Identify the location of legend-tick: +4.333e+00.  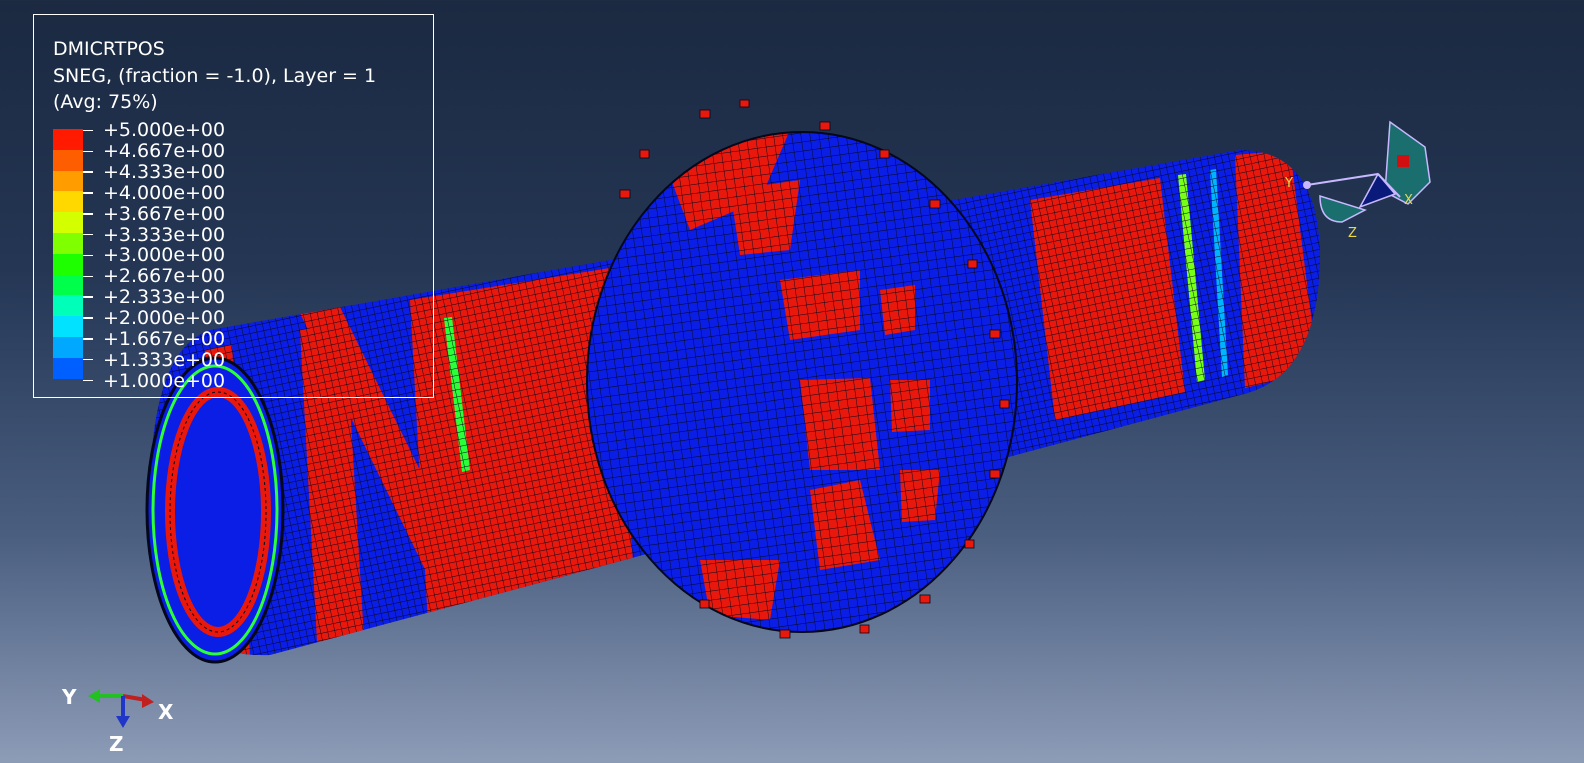
(154, 172).